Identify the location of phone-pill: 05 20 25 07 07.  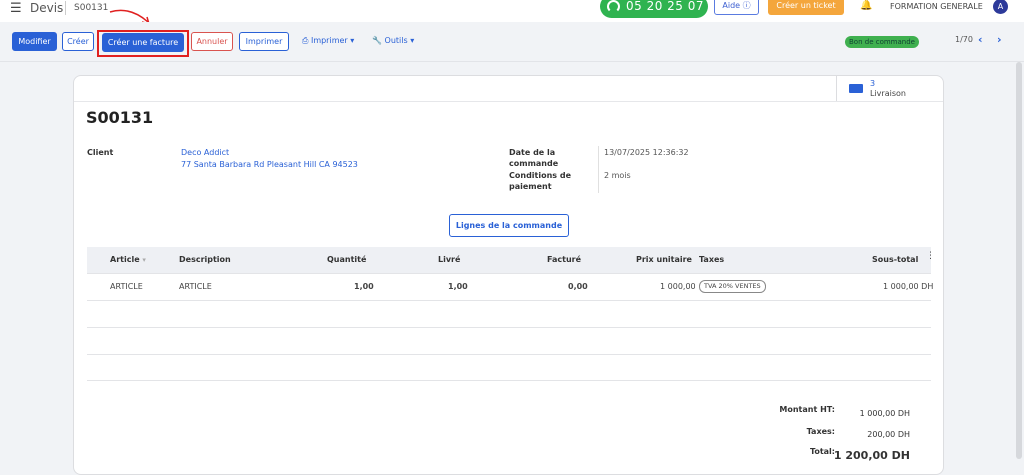
(654, 18).